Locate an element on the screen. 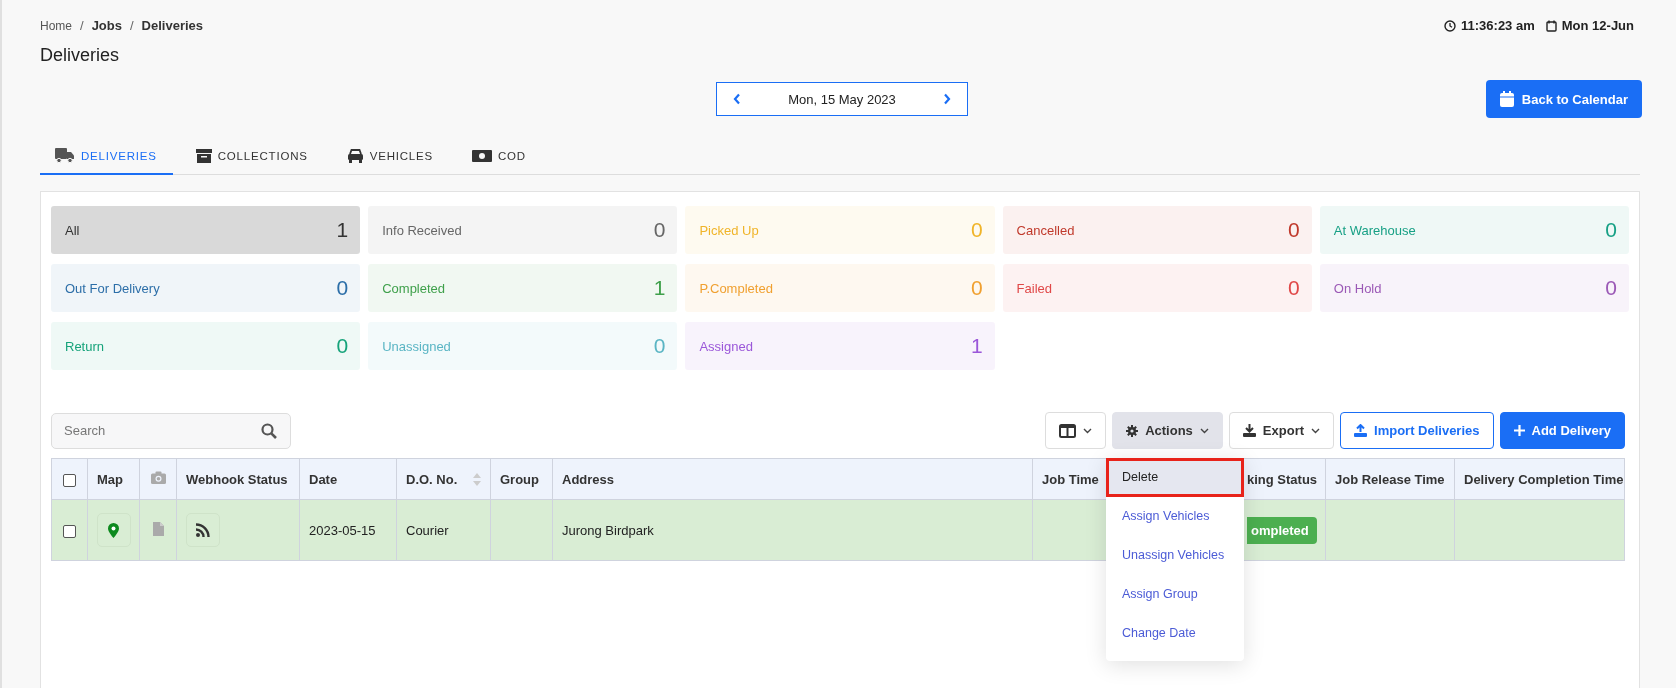 This screenshot has height=688, width=1676. columns-icon is located at coordinates (1068, 430).